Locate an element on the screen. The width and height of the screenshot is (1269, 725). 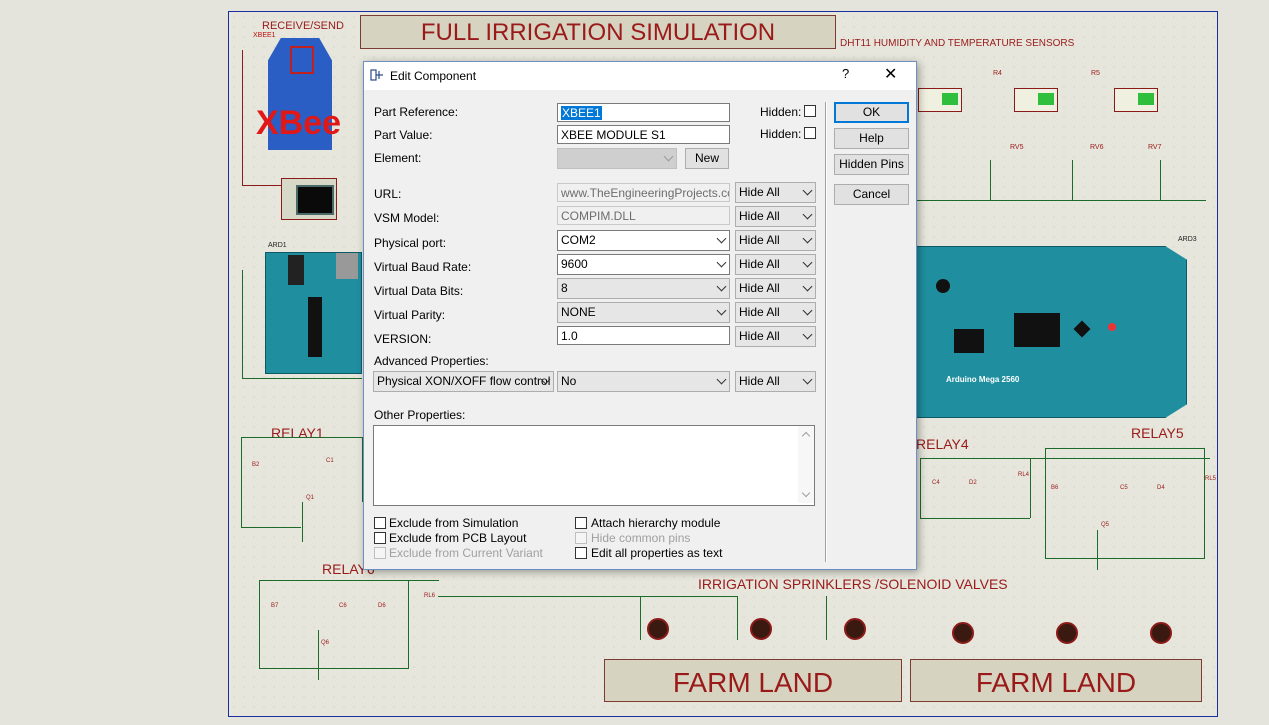
url-visibility-select: Hide All is located at coordinates (775, 192).